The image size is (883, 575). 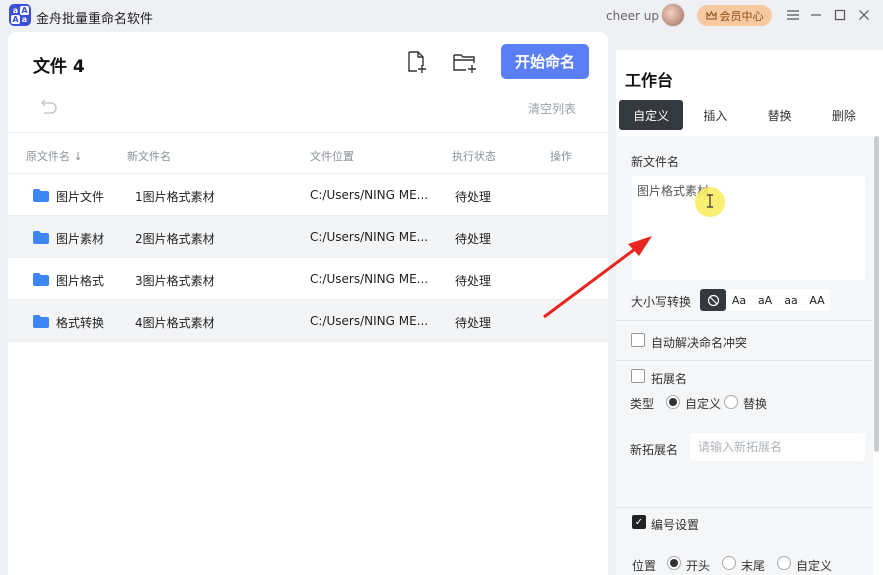 I want to click on user-name: cheer up, so click(x=632, y=16).